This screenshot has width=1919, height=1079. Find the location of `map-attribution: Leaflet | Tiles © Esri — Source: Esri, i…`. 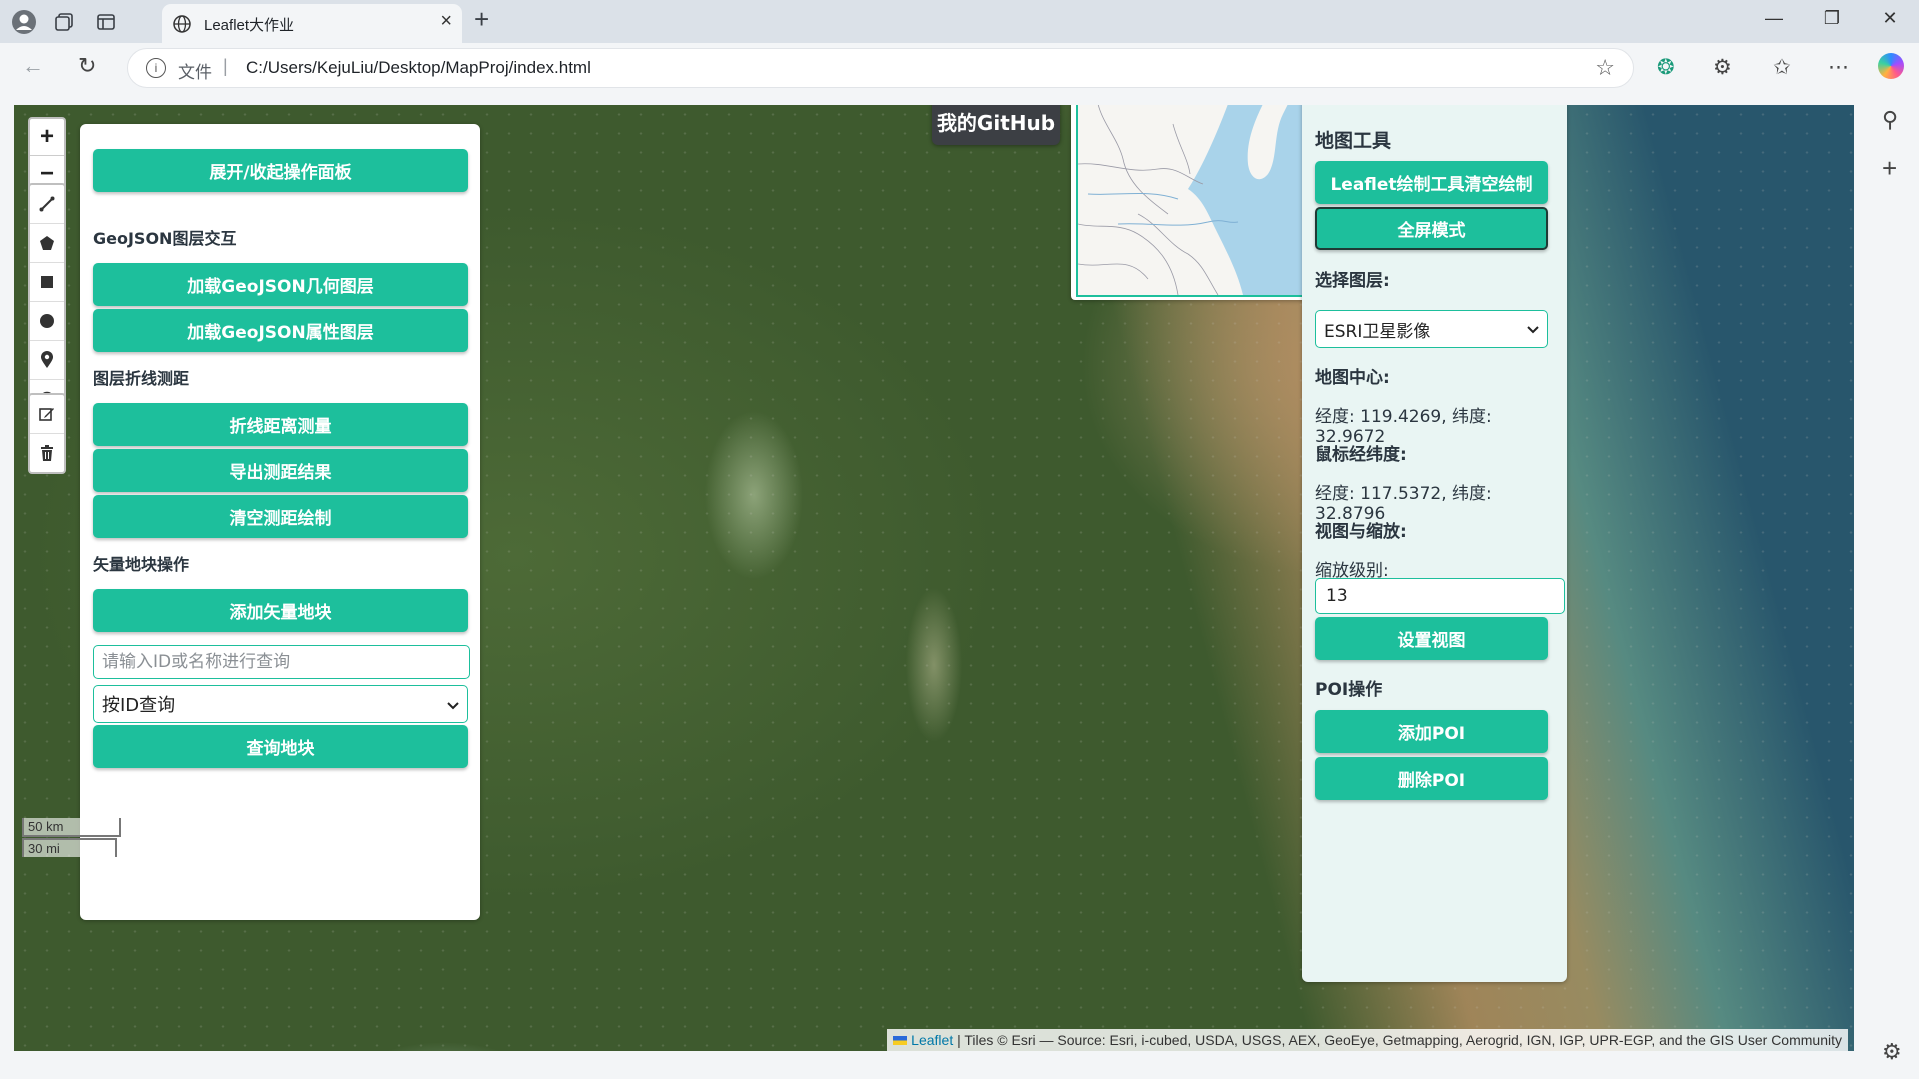

map-attribution: Leaflet | Tiles © Esri — Source: Esri, i… is located at coordinates (1367, 1040).